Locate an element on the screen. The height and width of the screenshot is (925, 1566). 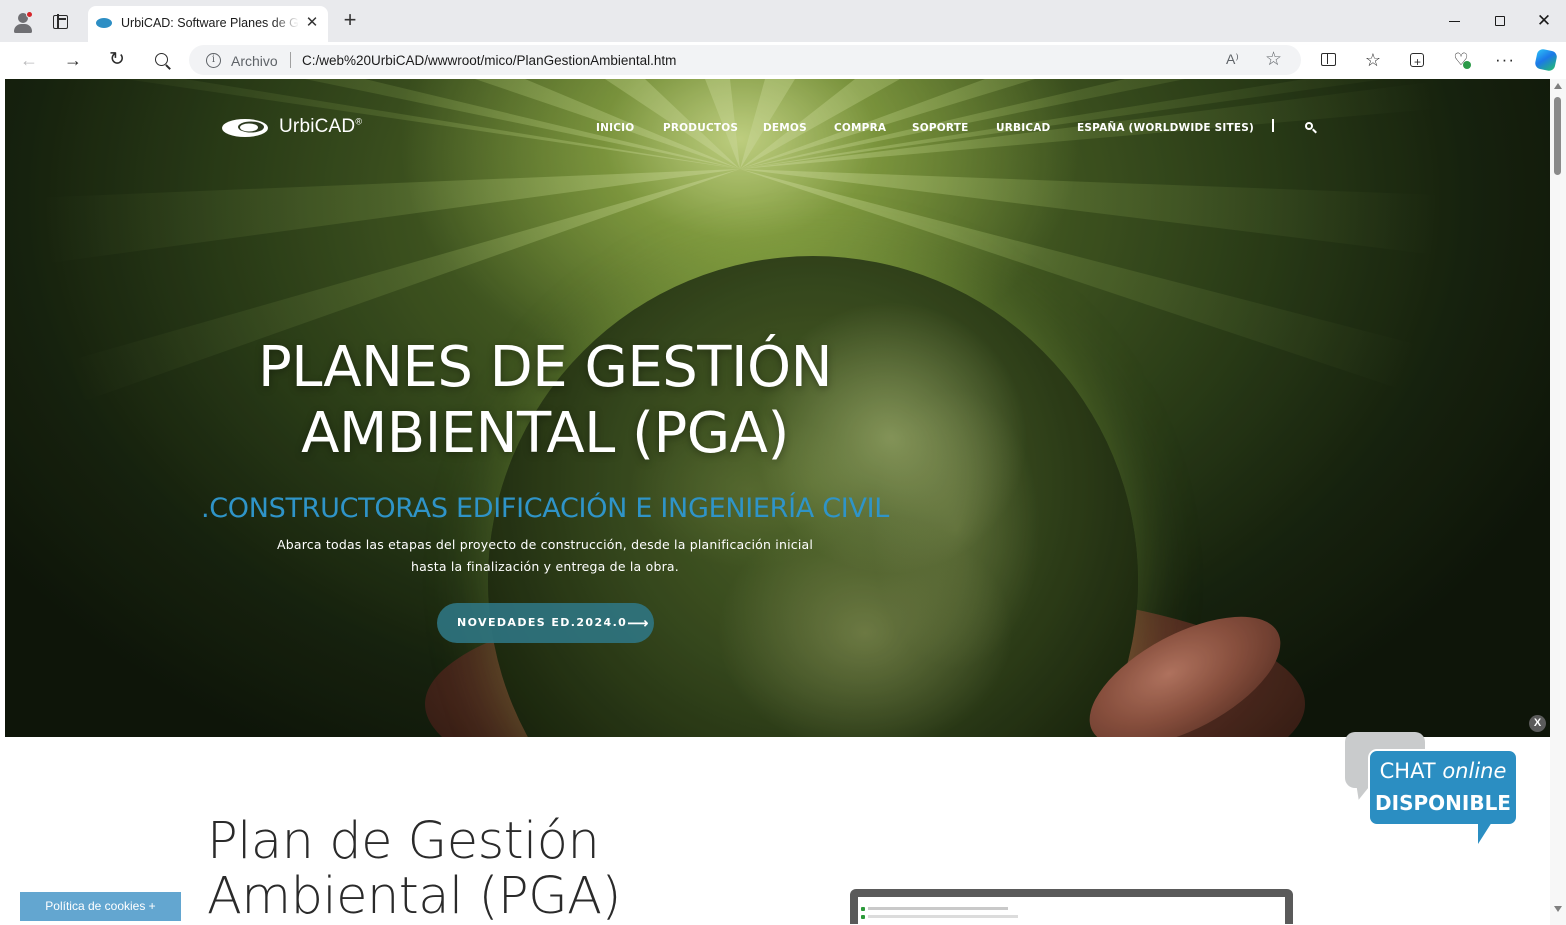
nav-item-productos: PRODUCTOS is located at coordinates (700, 128).